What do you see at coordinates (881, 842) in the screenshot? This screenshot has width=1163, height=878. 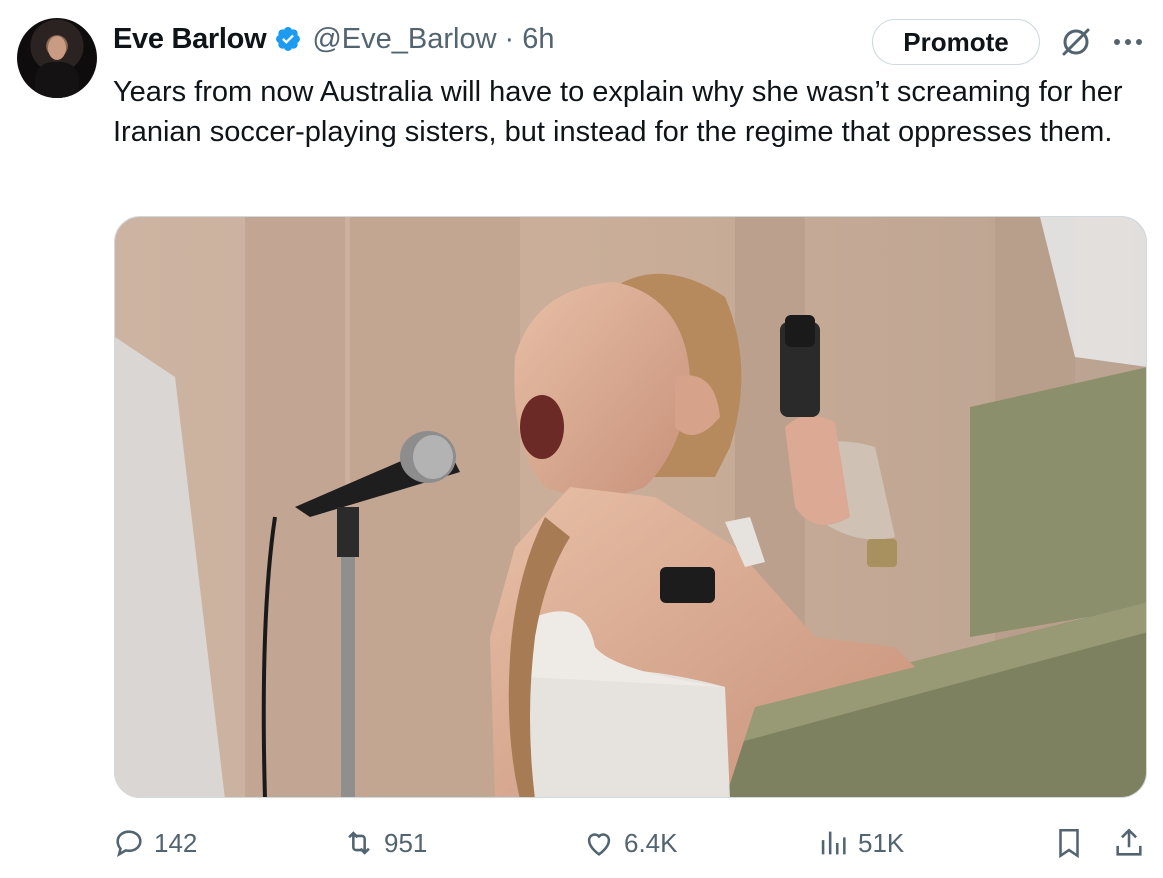 I see `views-count: 51K` at bounding box center [881, 842].